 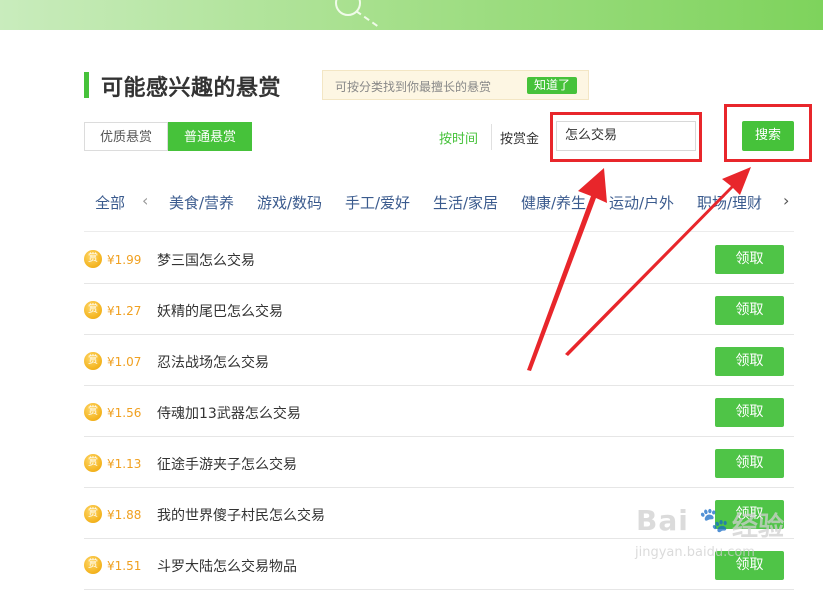 What do you see at coordinates (725, 537) in the screenshot?
I see `baidu-watermark: Bai 🐾 经验 jingyan.baidu.com` at bounding box center [725, 537].